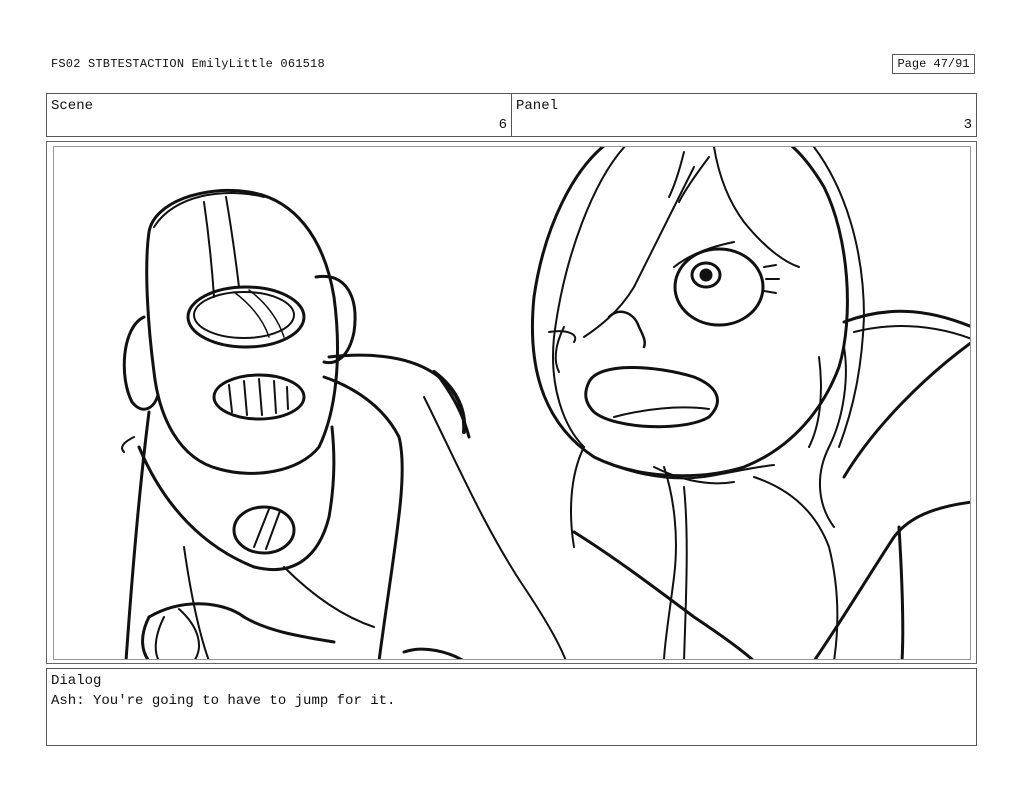 The width and height of the screenshot is (1024, 793). I want to click on panel-label: Panel, so click(537, 106).